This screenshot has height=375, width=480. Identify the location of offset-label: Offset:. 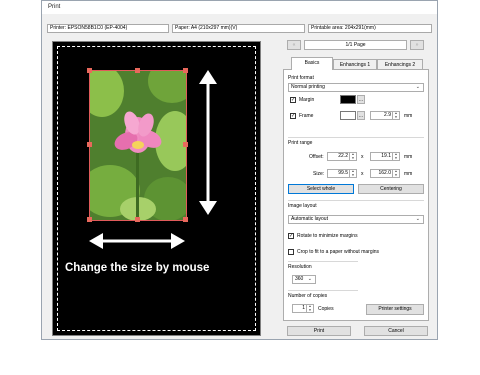
(316, 157).